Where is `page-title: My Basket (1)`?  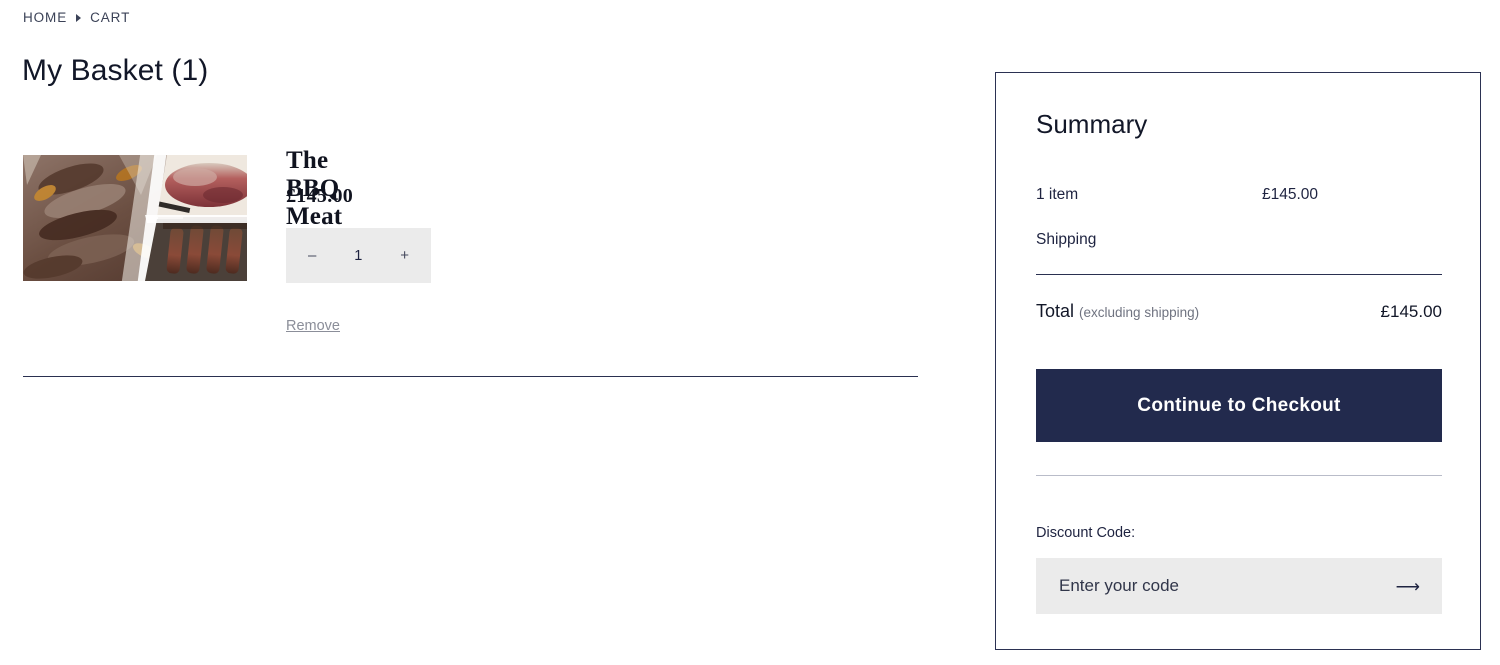
page-title: My Basket (1) is located at coordinates (115, 70).